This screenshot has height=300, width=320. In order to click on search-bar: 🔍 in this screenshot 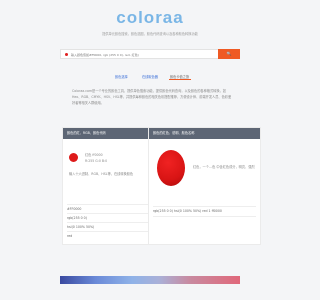, I will do `click(150, 54)`.